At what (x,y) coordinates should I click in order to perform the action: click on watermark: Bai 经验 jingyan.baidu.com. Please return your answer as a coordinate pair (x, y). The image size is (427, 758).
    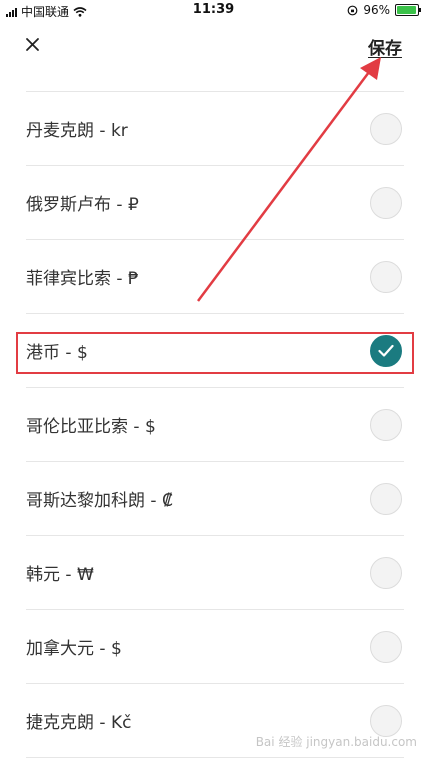
    Looking at the image, I should click on (336, 742).